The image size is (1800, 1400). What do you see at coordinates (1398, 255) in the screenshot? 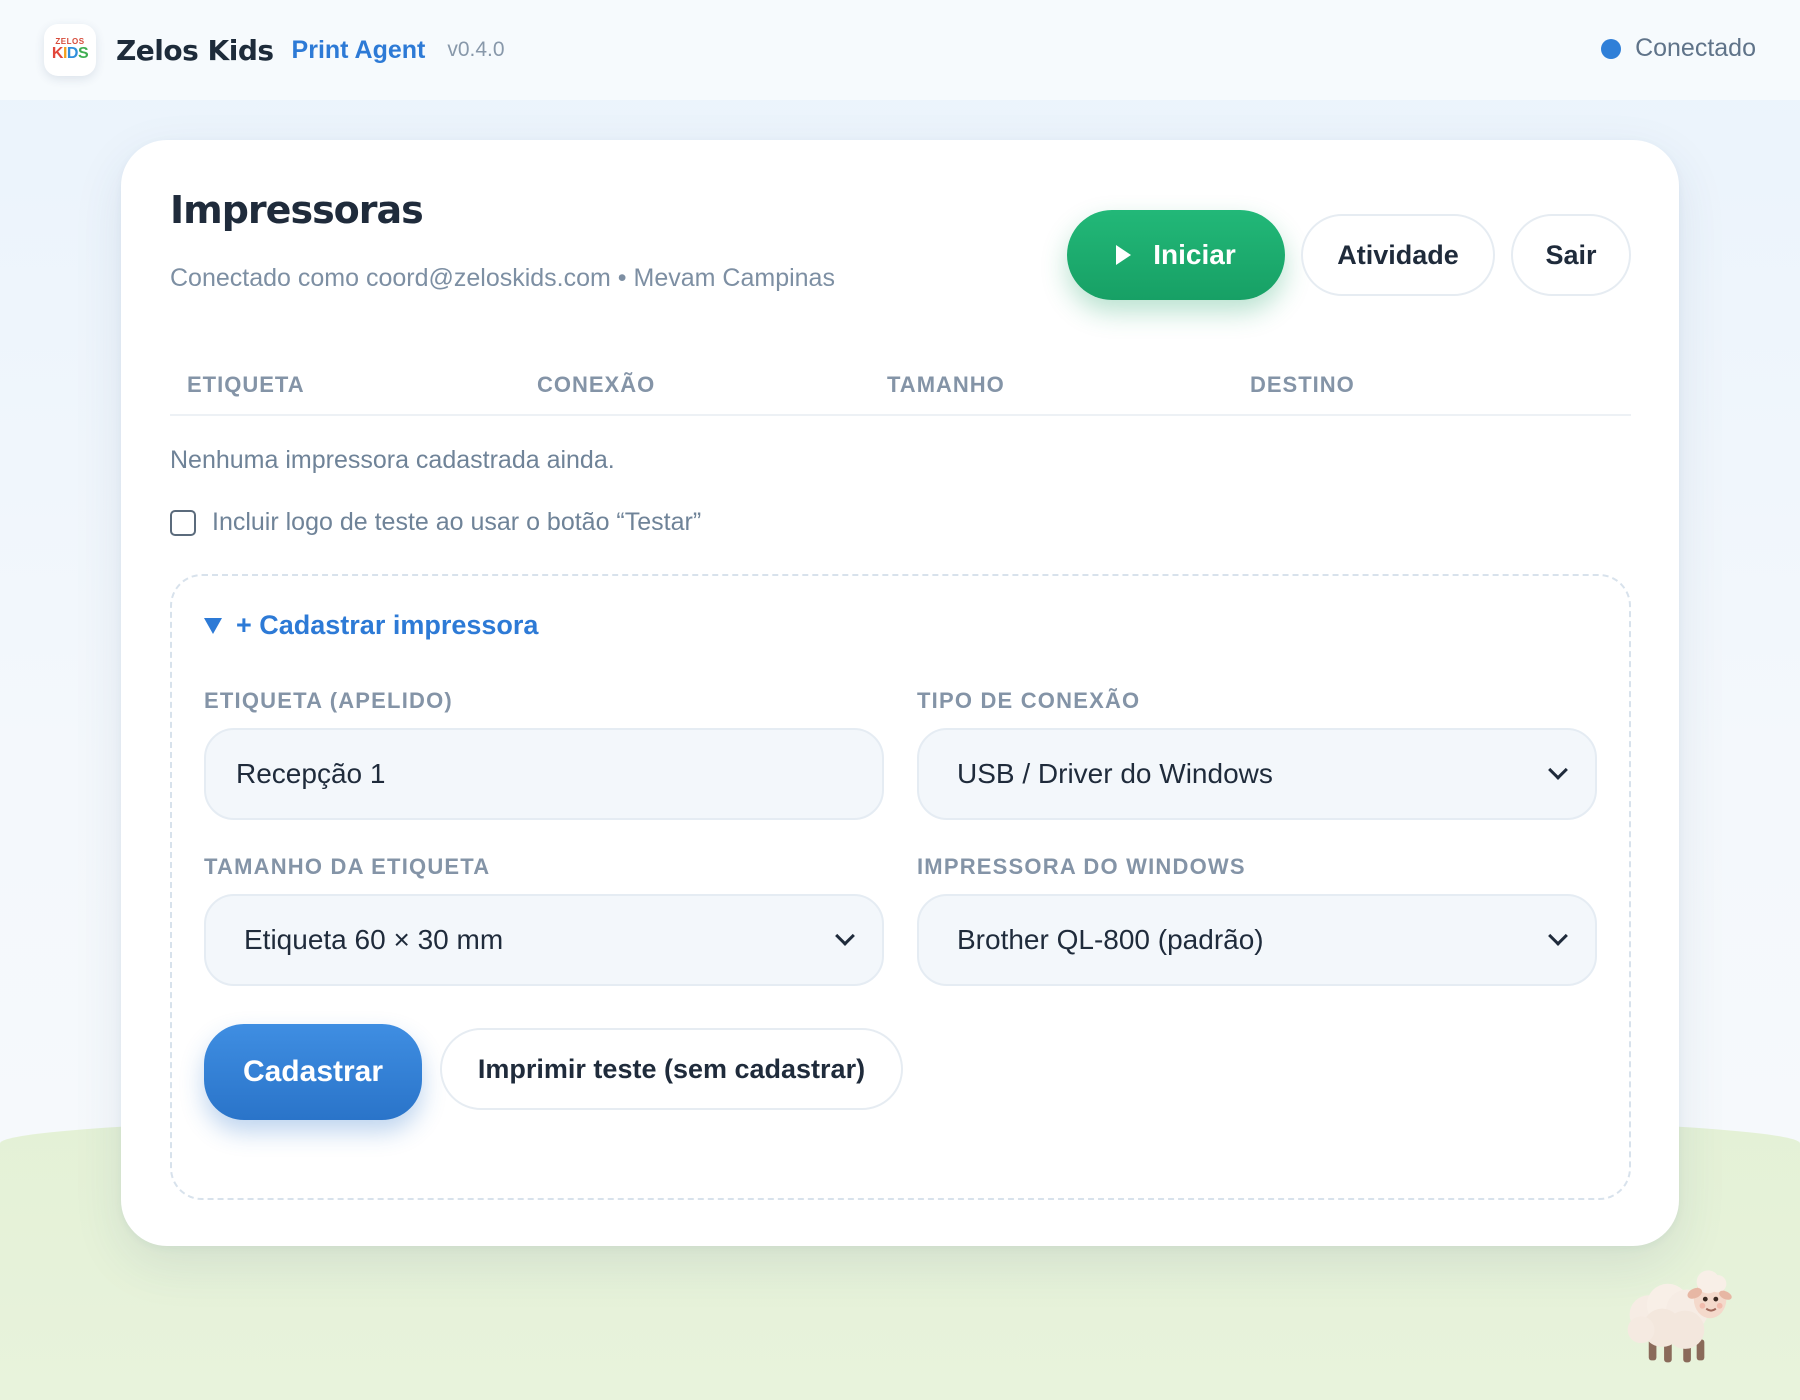
I see `activity-button: Atividade` at bounding box center [1398, 255].